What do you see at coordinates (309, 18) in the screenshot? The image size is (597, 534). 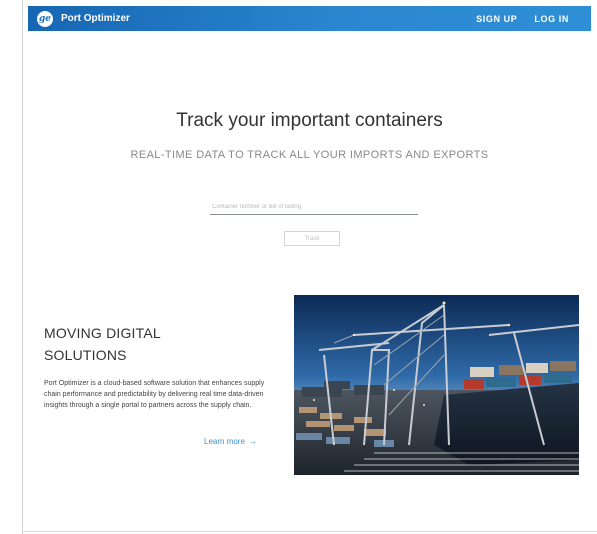 I see `top-navigation-bar: ge Port Optimizer SIGN UP LOG IN` at bounding box center [309, 18].